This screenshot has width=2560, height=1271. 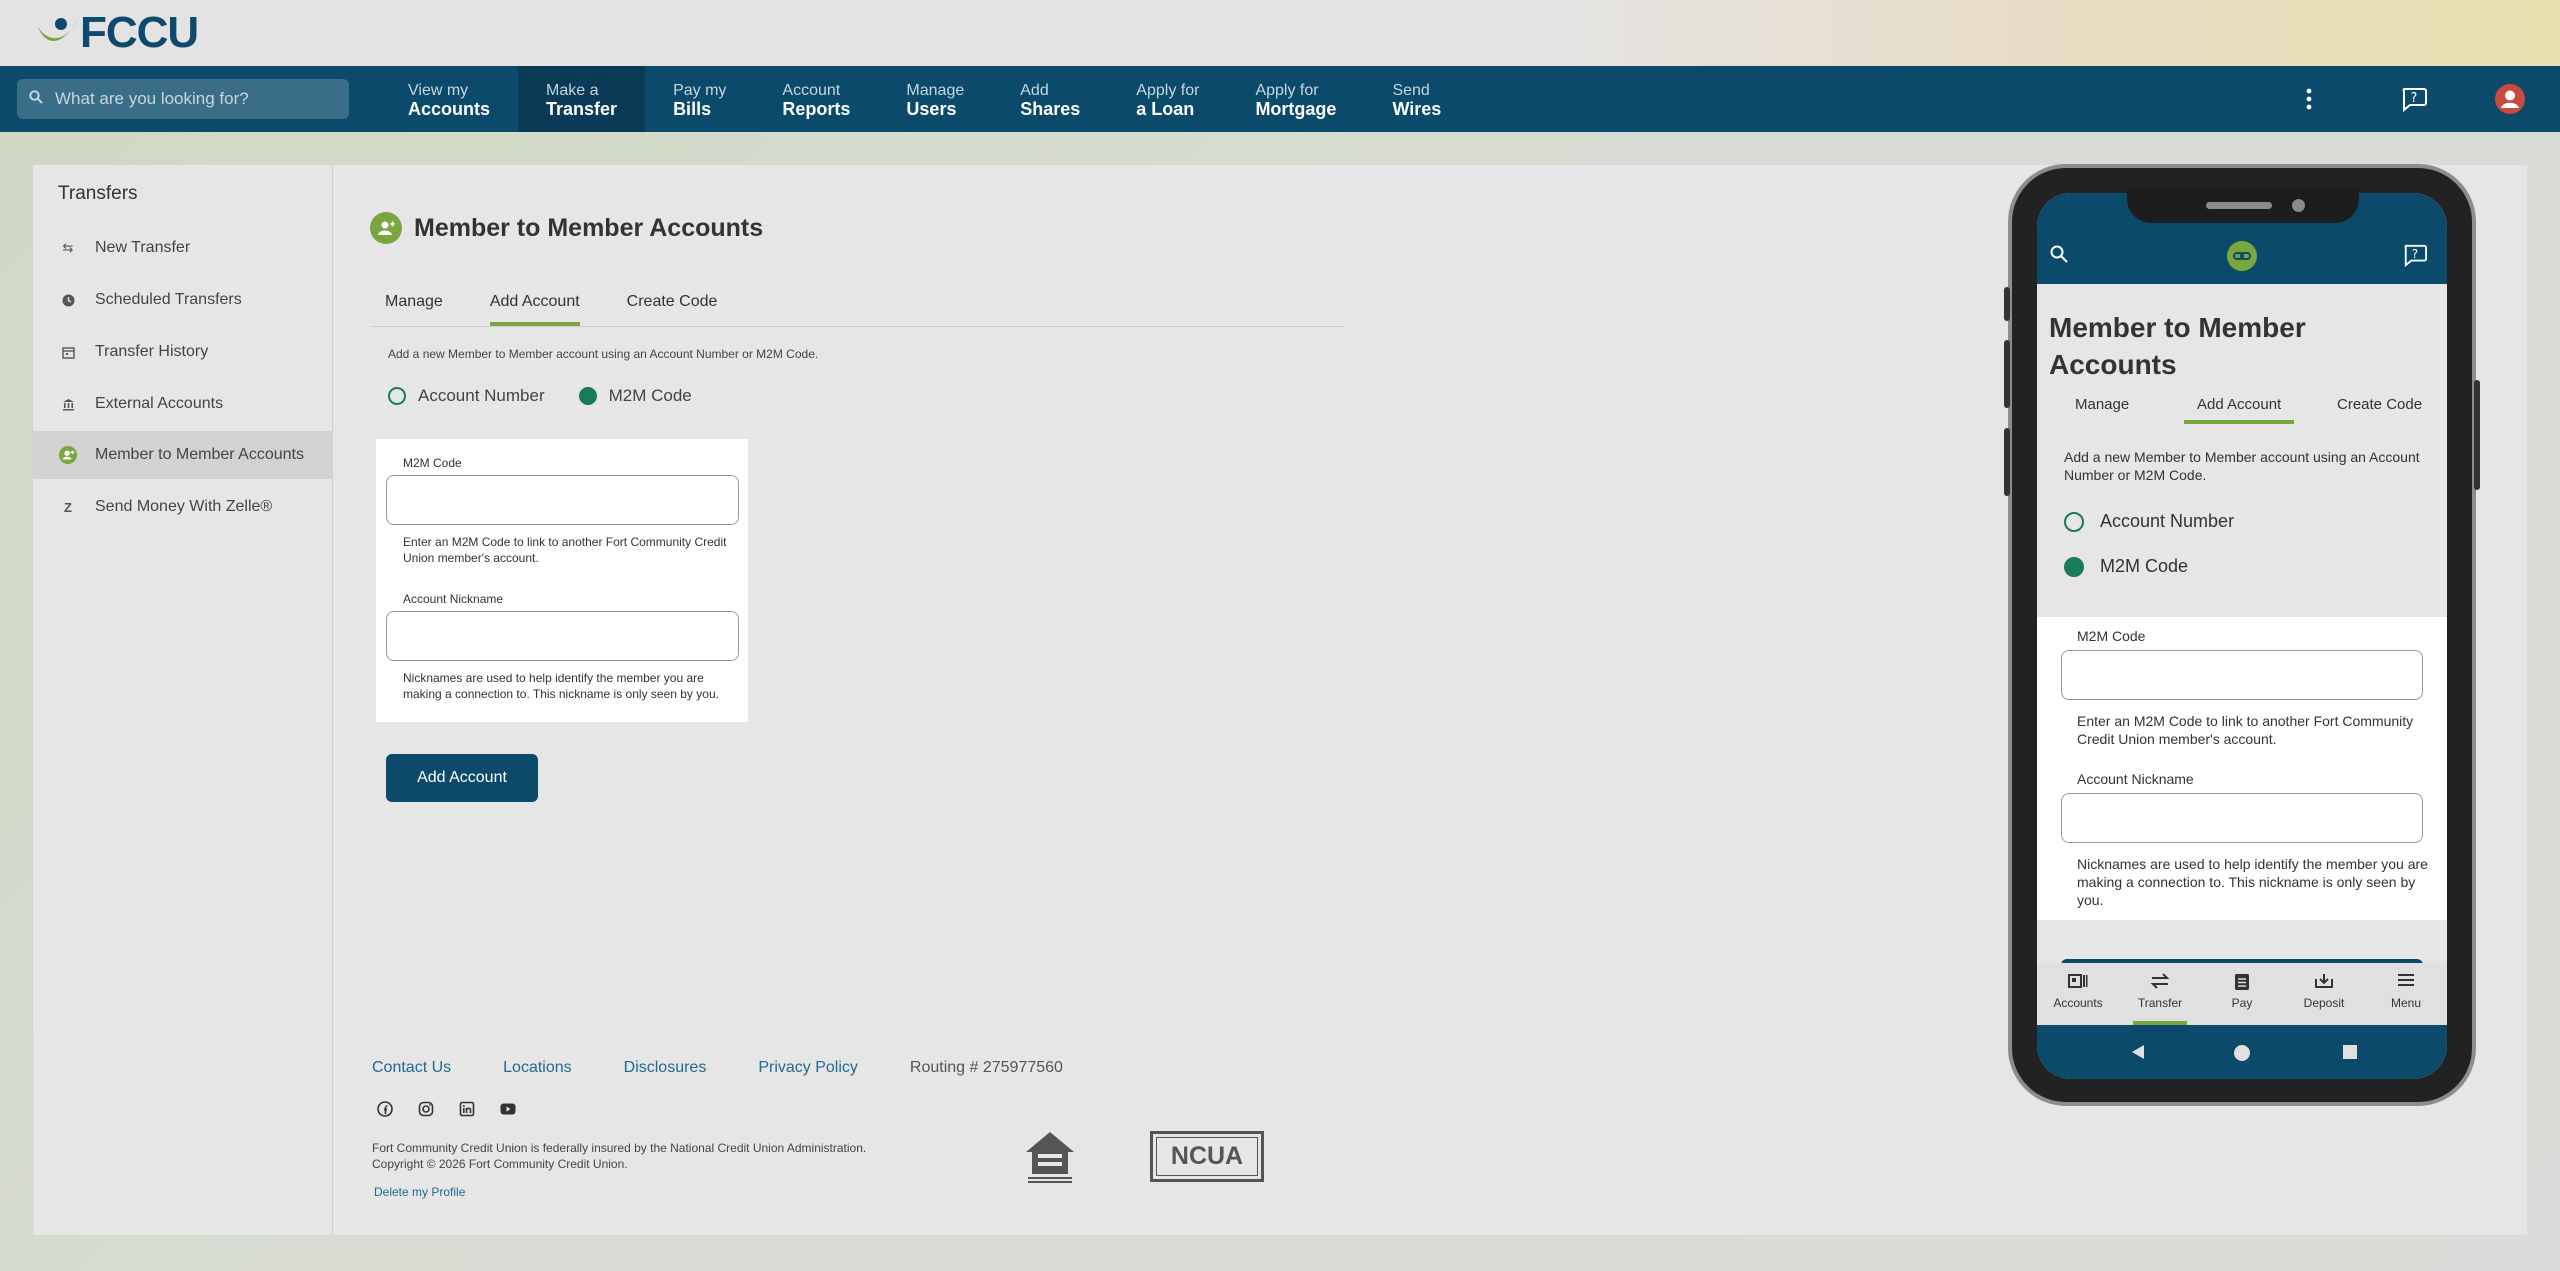 I want to click on nav-apply-loan: Apply for a Loan, so click(x=1167, y=99).